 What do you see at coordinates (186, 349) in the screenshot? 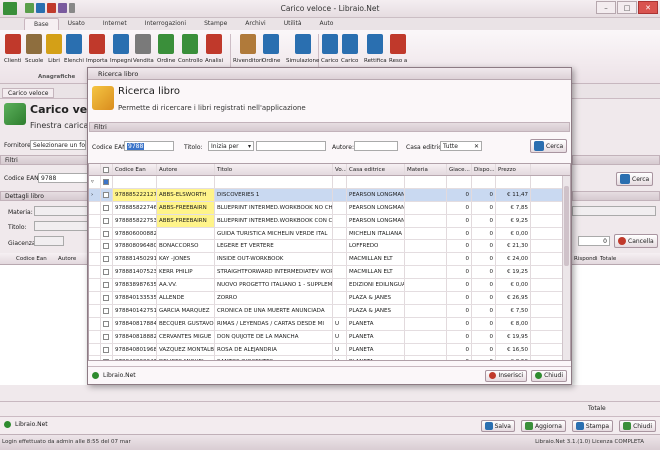
I see `cell: VAZQUEZ MONTALB` at bounding box center [186, 349].